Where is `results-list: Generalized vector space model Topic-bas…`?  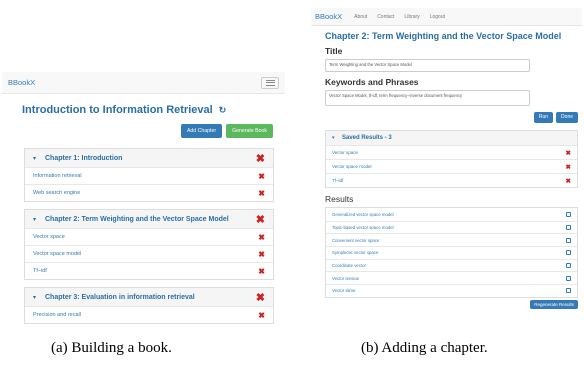 results-list: Generalized vector space model Topic-bas… is located at coordinates (451, 252).